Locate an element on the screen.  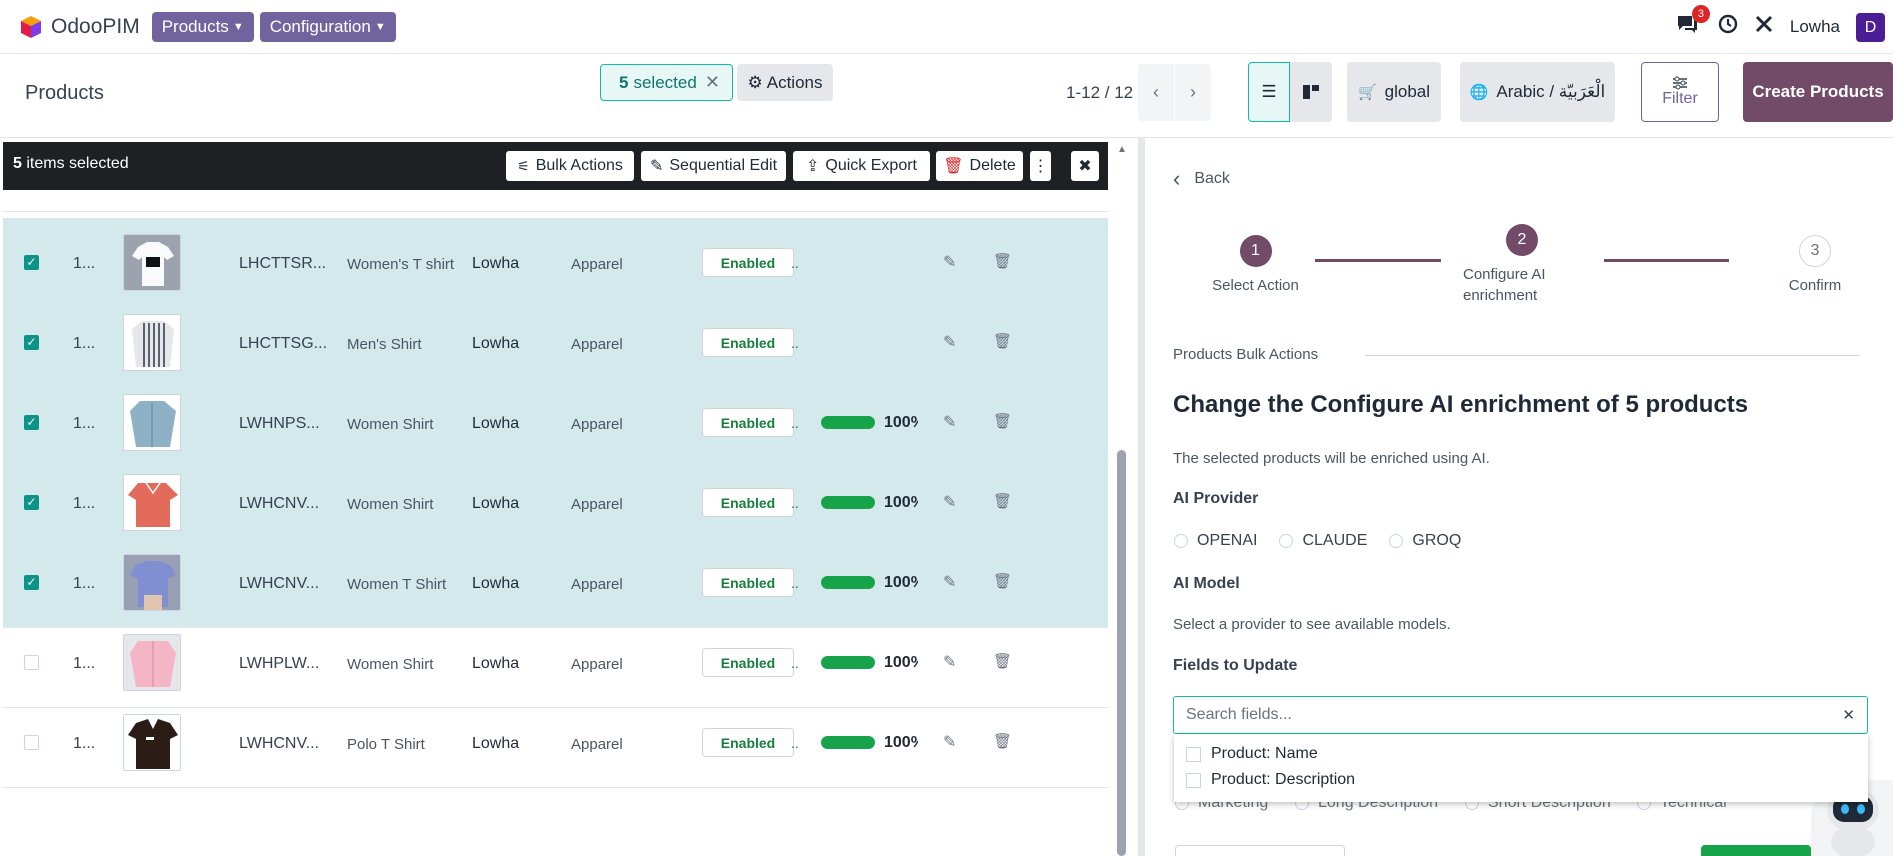
delete-label: Delete is located at coordinates (992, 165).